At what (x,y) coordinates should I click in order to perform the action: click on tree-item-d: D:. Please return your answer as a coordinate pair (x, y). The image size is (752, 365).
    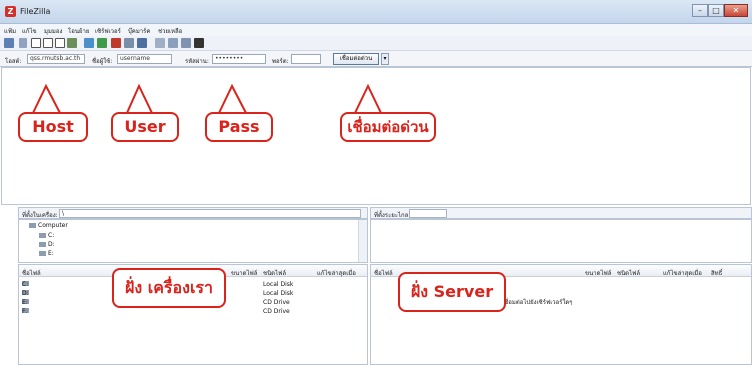
    Looking at the image, I should click on (47, 244).